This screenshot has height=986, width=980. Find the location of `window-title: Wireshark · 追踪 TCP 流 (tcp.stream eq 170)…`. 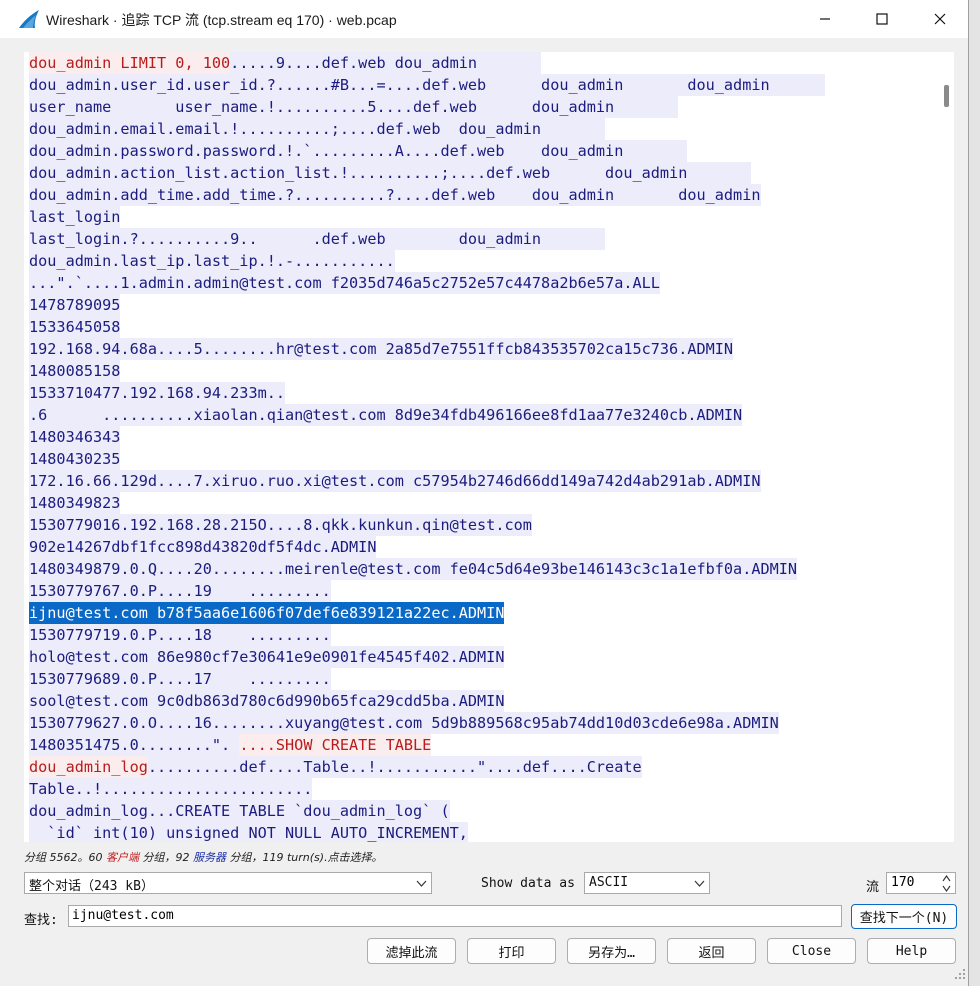

window-title: Wireshark · 追踪 TCP 流 (tcp.stream eq 170)… is located at coordinates (221, 20).